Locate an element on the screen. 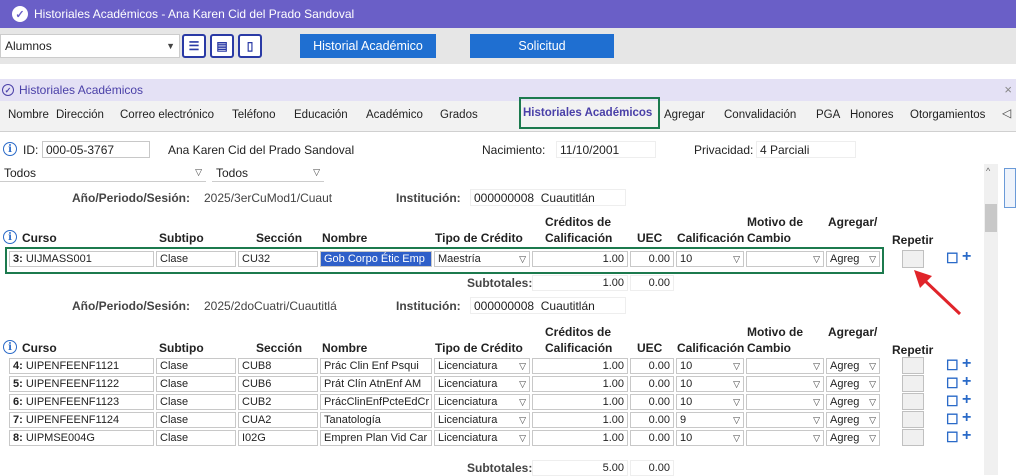 This screenshot has width=1016, height=476. course-name-field: Prát Clín AtnEnf AM is located at coordinates (376, 384).